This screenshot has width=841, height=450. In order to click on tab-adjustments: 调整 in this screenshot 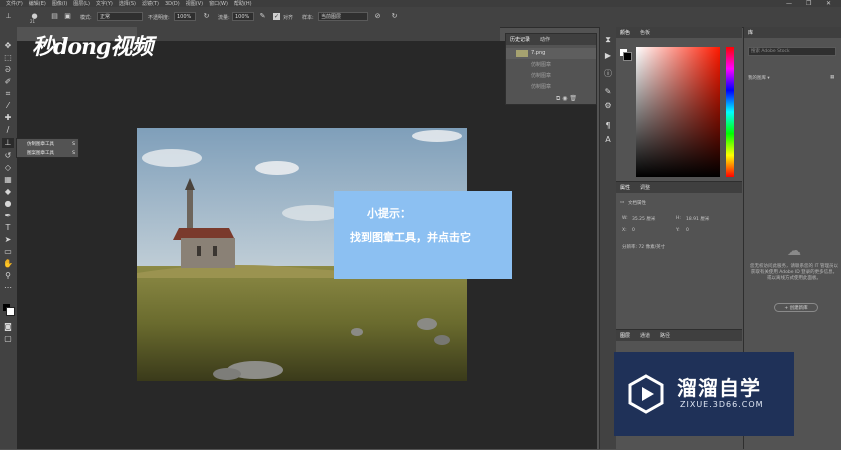, I will do `click(645, 187)`.